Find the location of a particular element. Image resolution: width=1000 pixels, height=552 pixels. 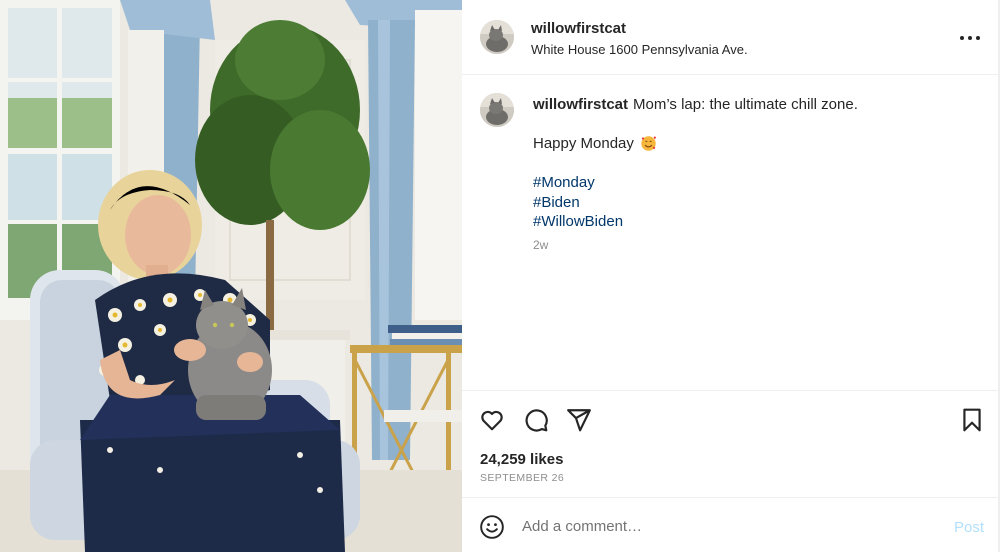

more-horizontal-icon is located at coordinates (970, 38).